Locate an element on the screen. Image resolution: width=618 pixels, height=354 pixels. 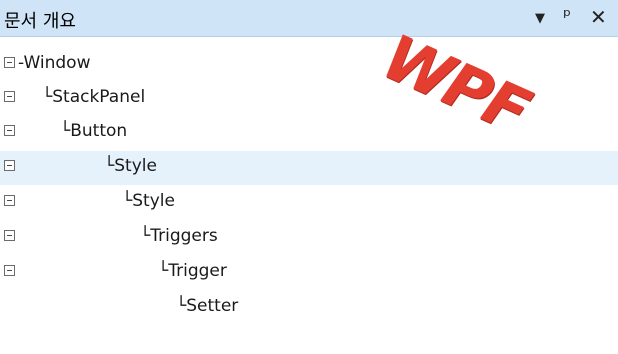
tree-node-trigger: └Trigger is located at coordinates (309, 273).